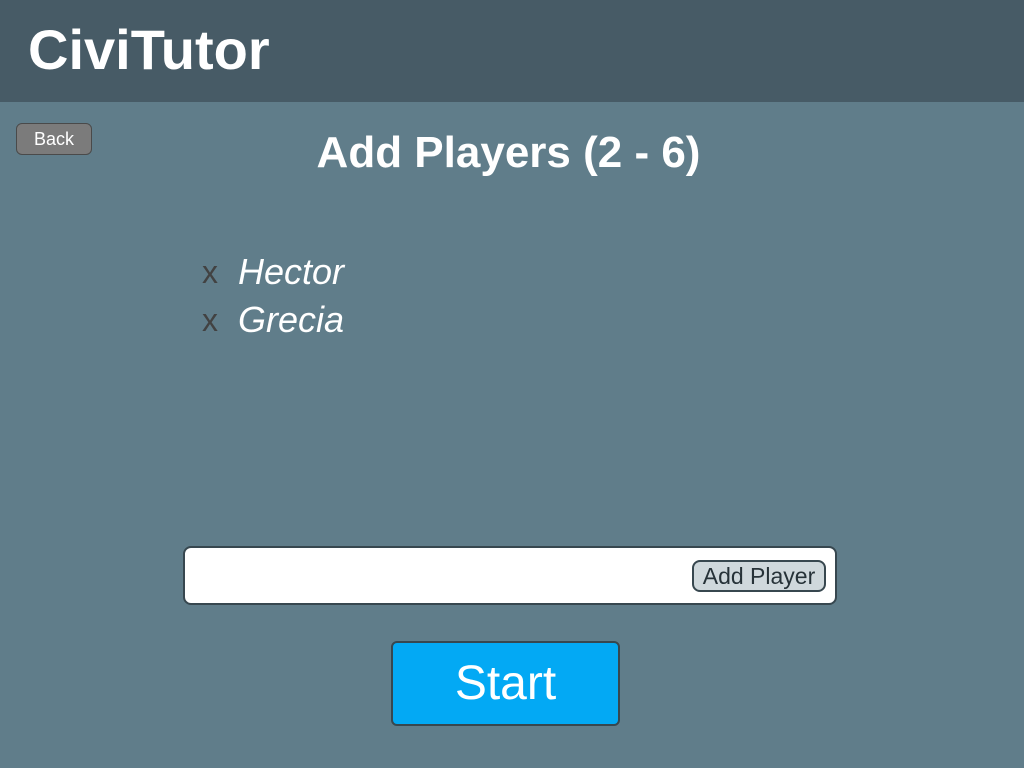 Image resolution: width=1024 pixels, height=768 pixels. I want to click on add-player-form: Add Player, so click(510, 575).